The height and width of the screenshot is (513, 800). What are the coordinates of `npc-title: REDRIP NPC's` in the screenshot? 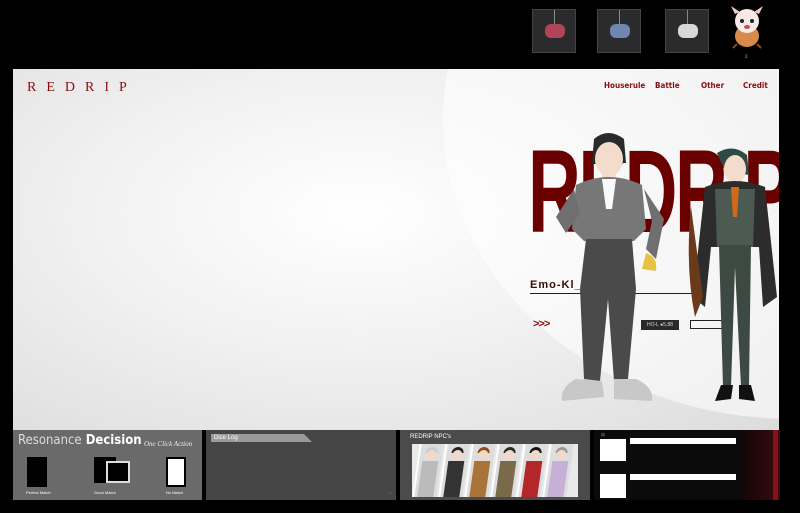 It's located at (431, 437).